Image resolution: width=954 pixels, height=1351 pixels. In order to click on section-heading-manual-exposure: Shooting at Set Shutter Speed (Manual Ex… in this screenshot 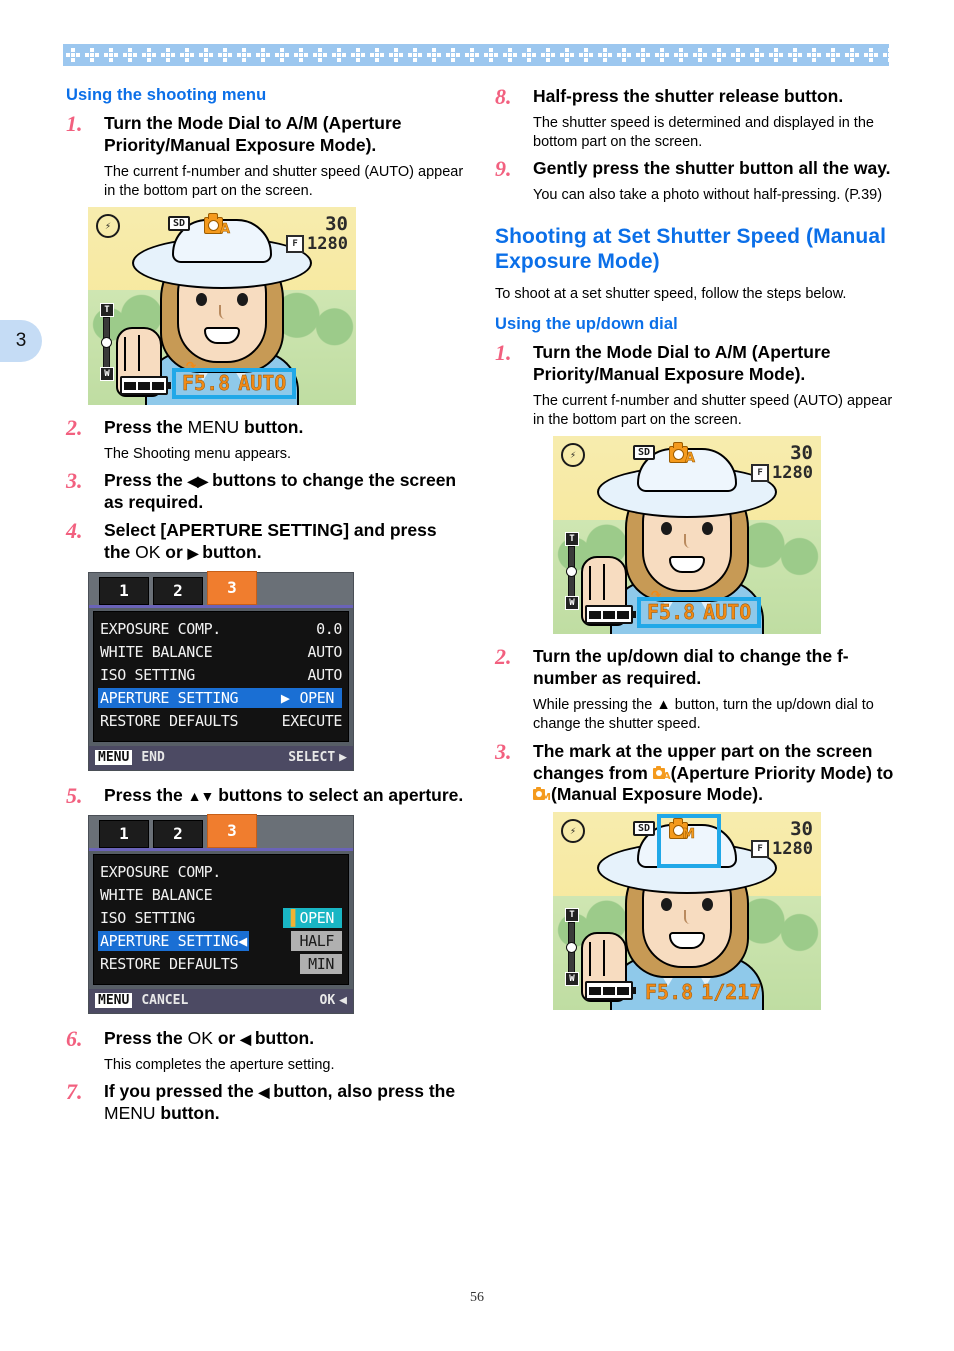, I will do `click(691, 249)`.